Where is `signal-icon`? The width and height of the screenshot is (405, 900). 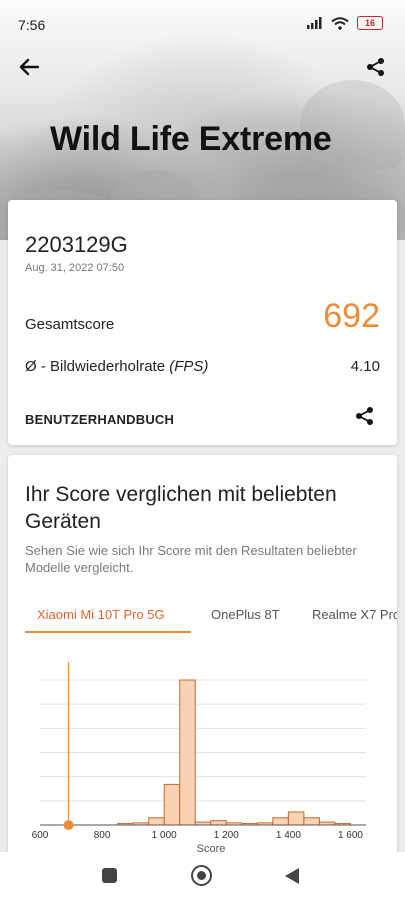 signal-icon is located at coordinates (314, 23).